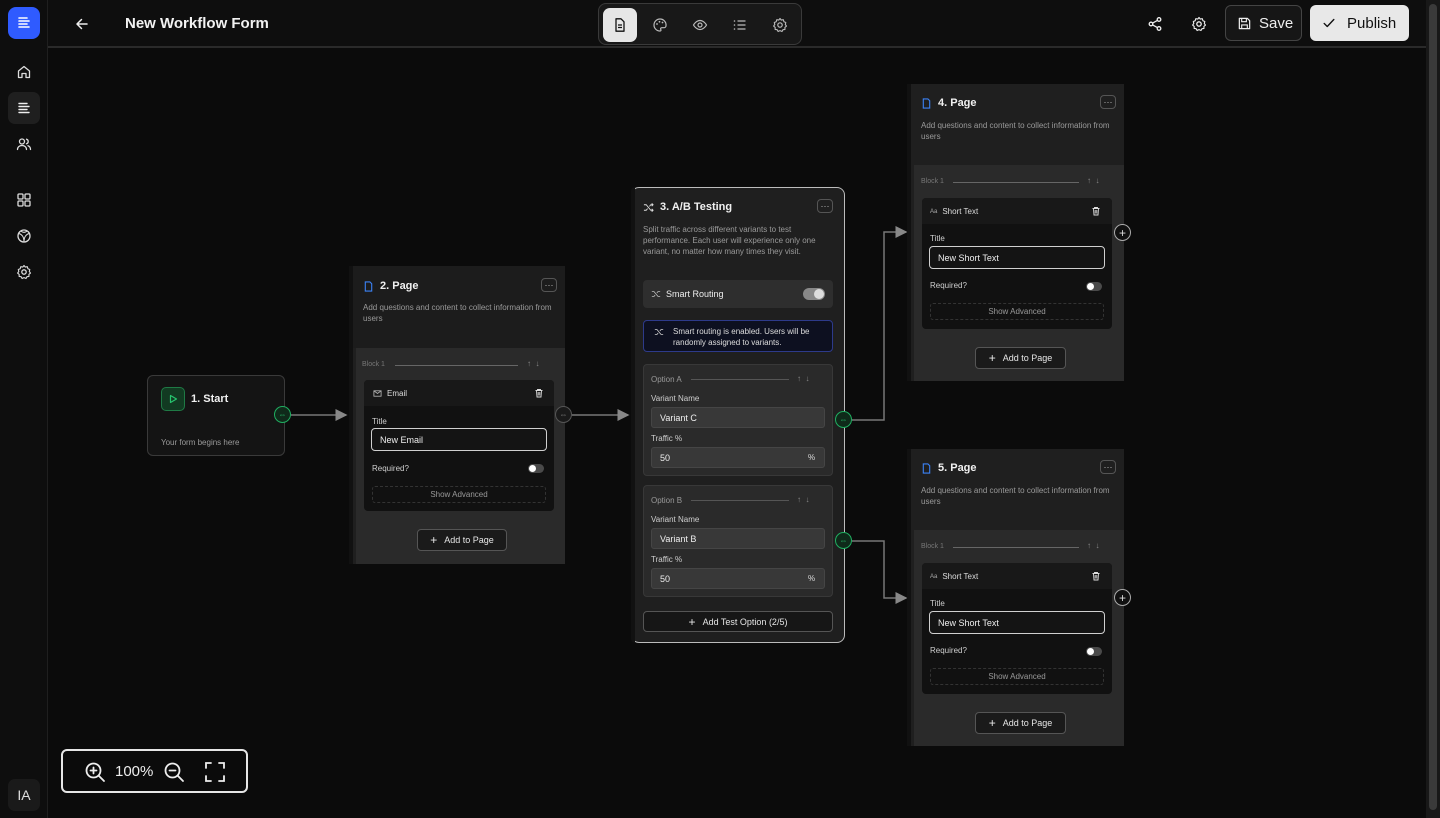 The image size is (1440, 818). Describe the element at coordinates (880, 323) in the screenshot. I see `edge-optiona-to-page4` at that location.